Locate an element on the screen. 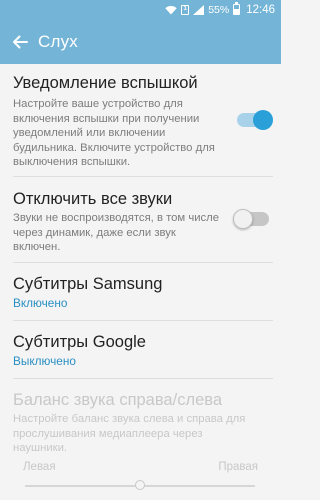 This screenshot has width=320, height=500. flash-notification-toggle is located at coordinates (255, 120).